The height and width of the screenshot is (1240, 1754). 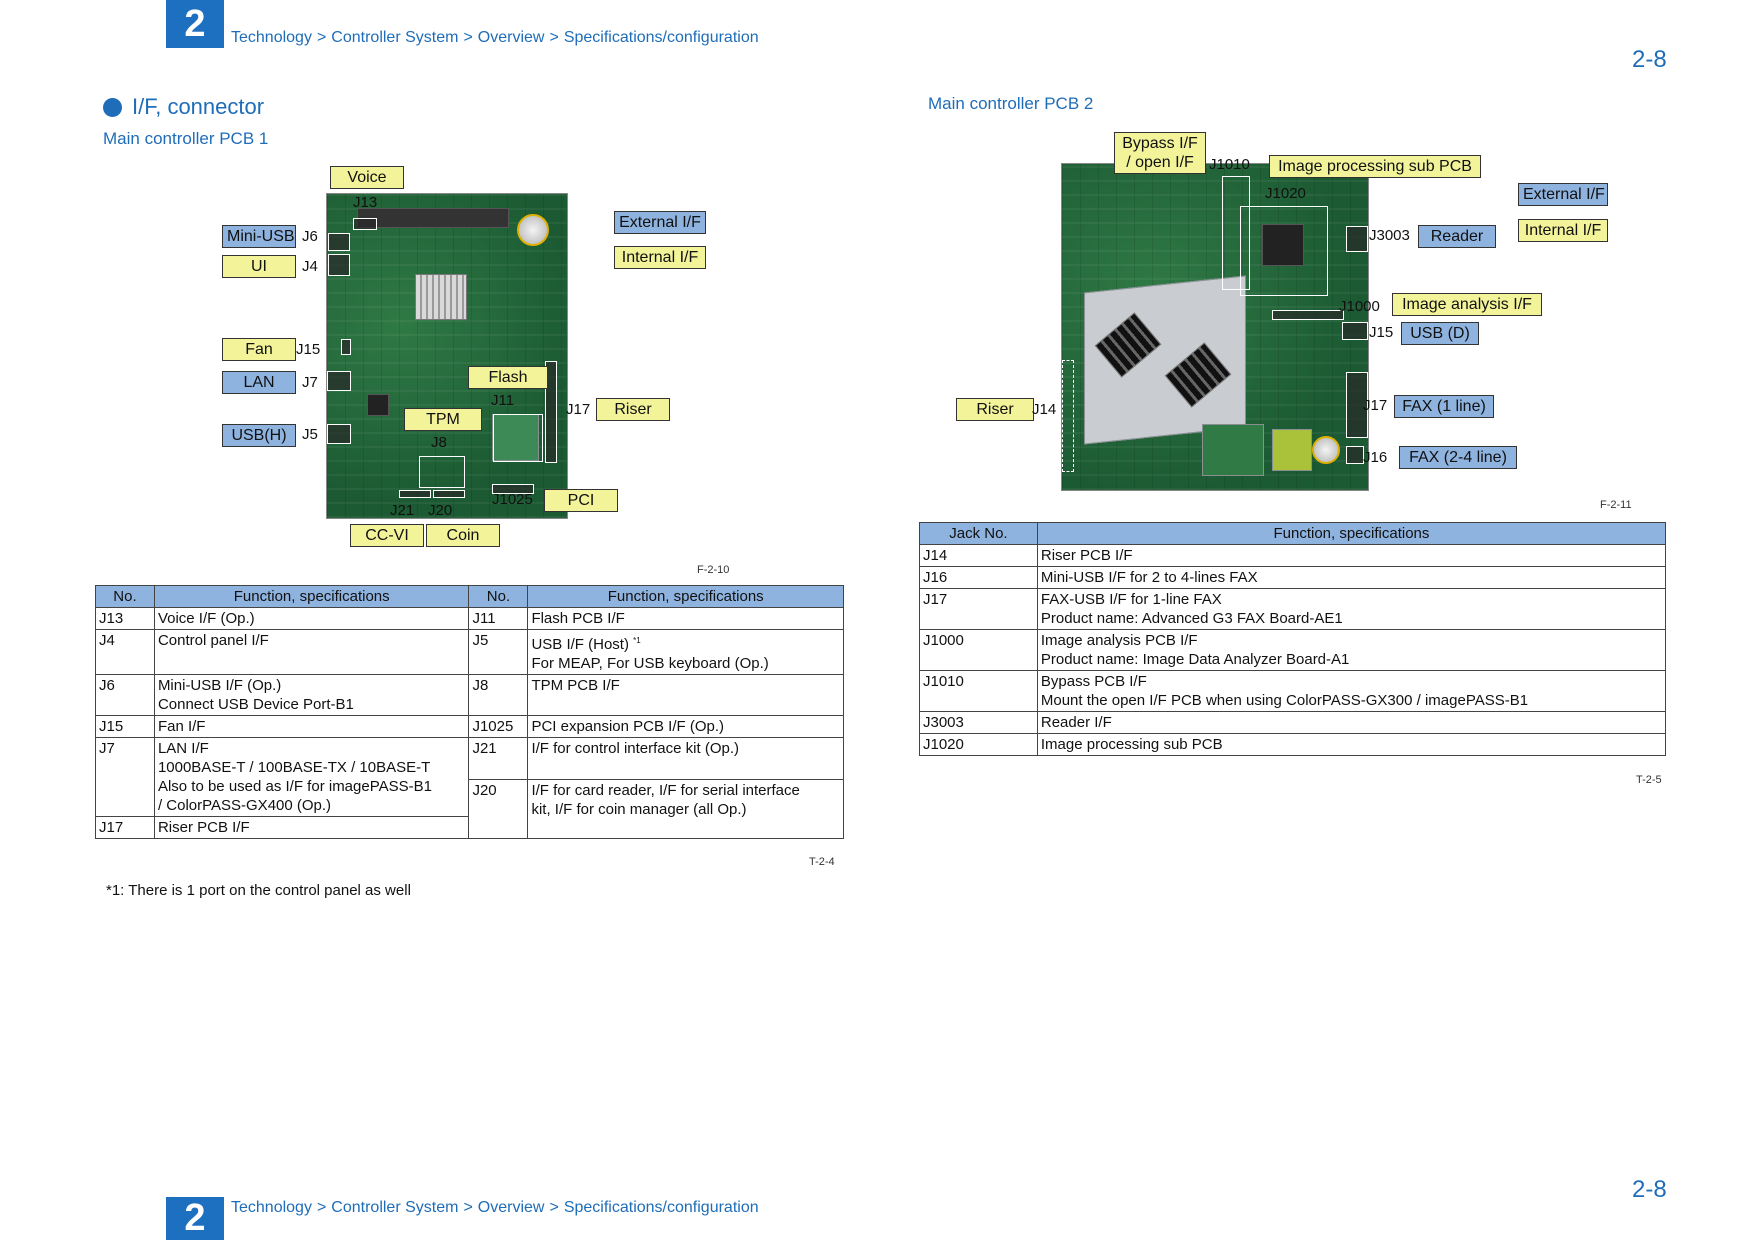 What do you see at coordinates (125, 777) in the screenshot?
I see `cell-no: J7` at bounding box center [125, 777].